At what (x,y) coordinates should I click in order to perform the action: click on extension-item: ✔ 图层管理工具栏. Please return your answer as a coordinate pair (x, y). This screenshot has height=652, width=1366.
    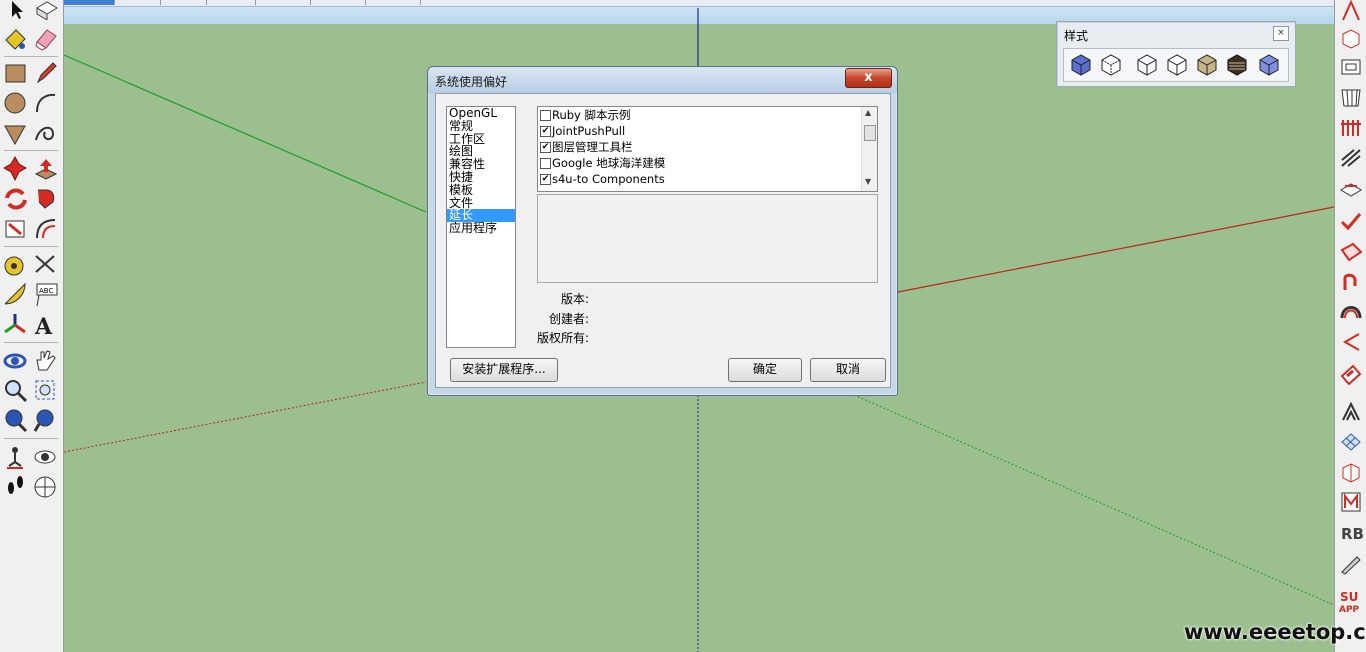
    Looking at the image, I should click on (707, 147).